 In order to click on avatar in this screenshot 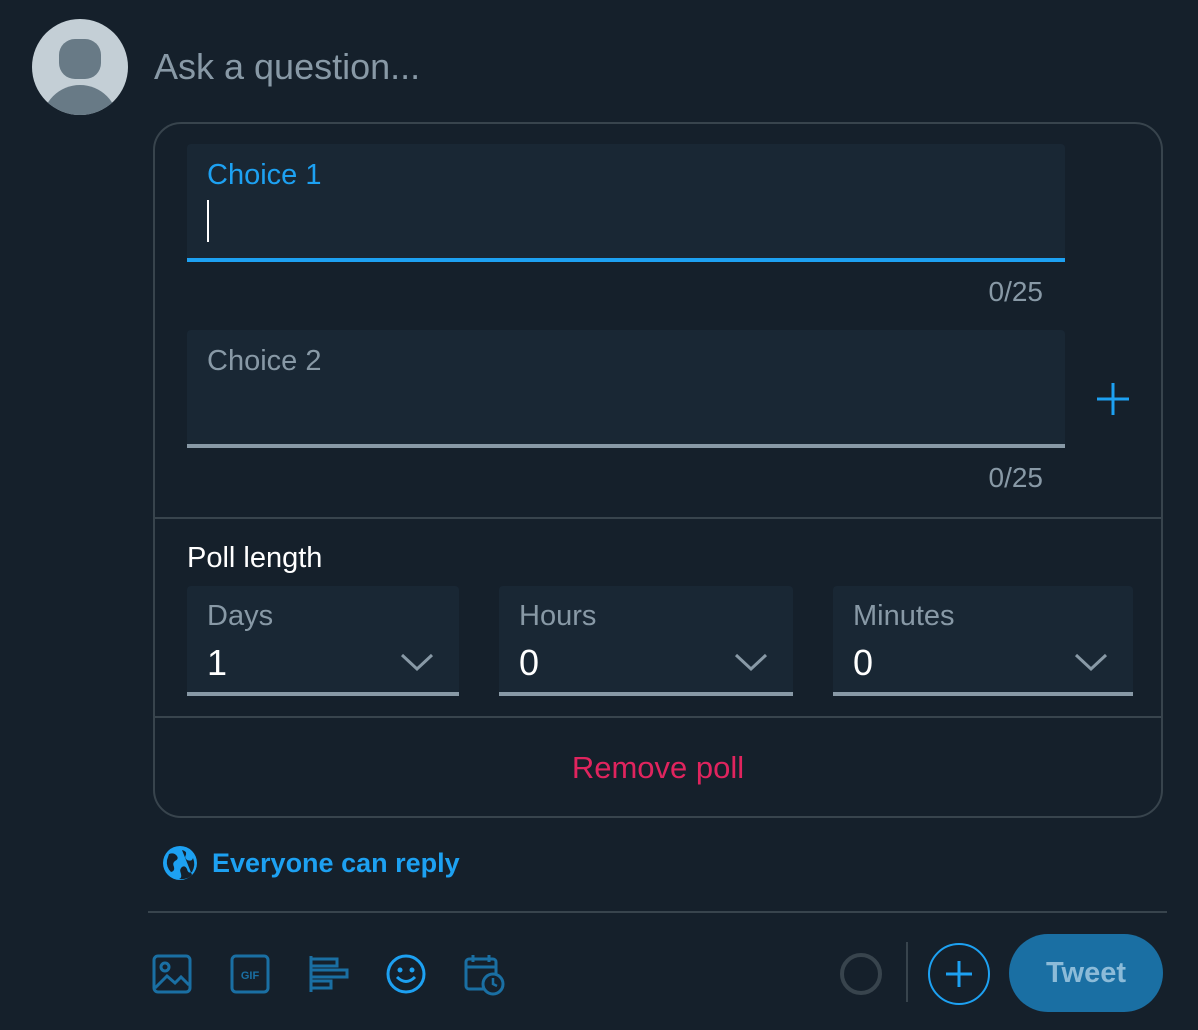, I will do `click(80, 67)`.